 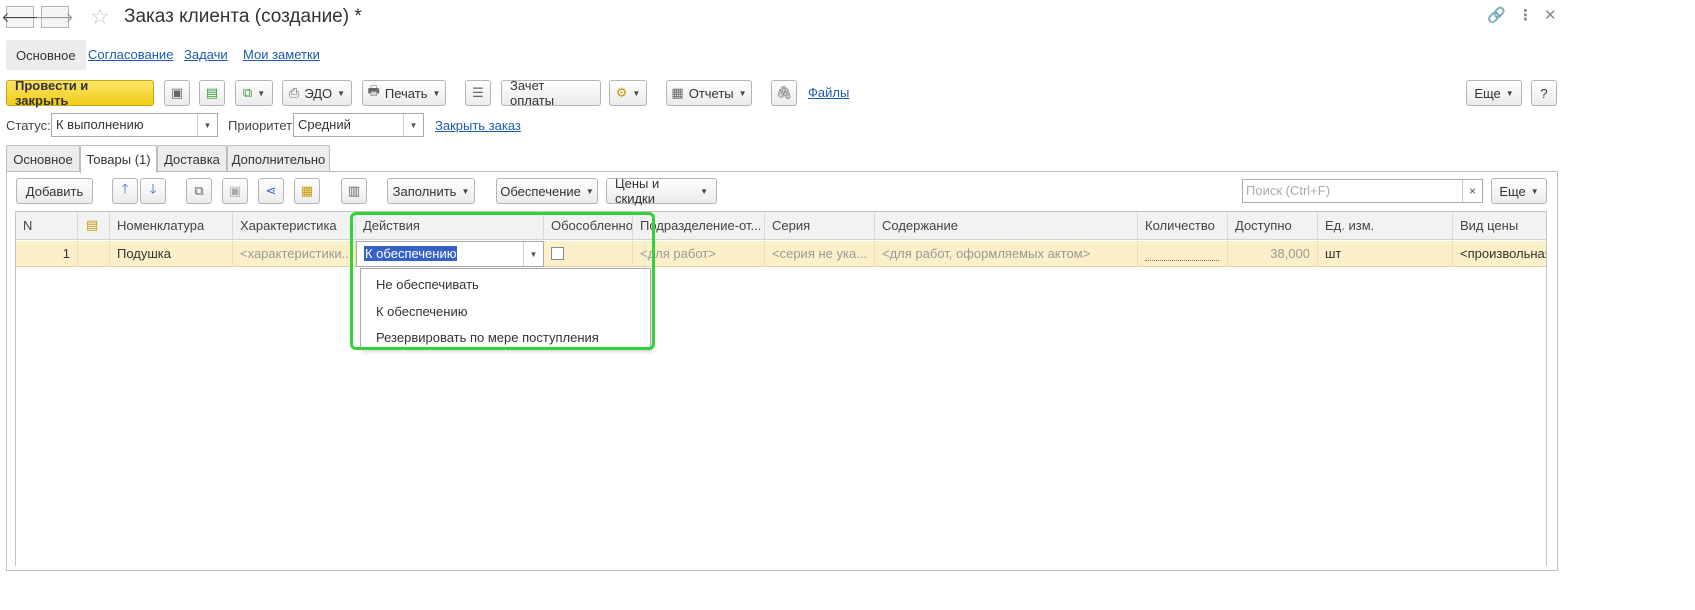 What do you see at coordinates (47, 254) in the screenshot?
I see `row-number: 1` at bounding box center [47, 254].